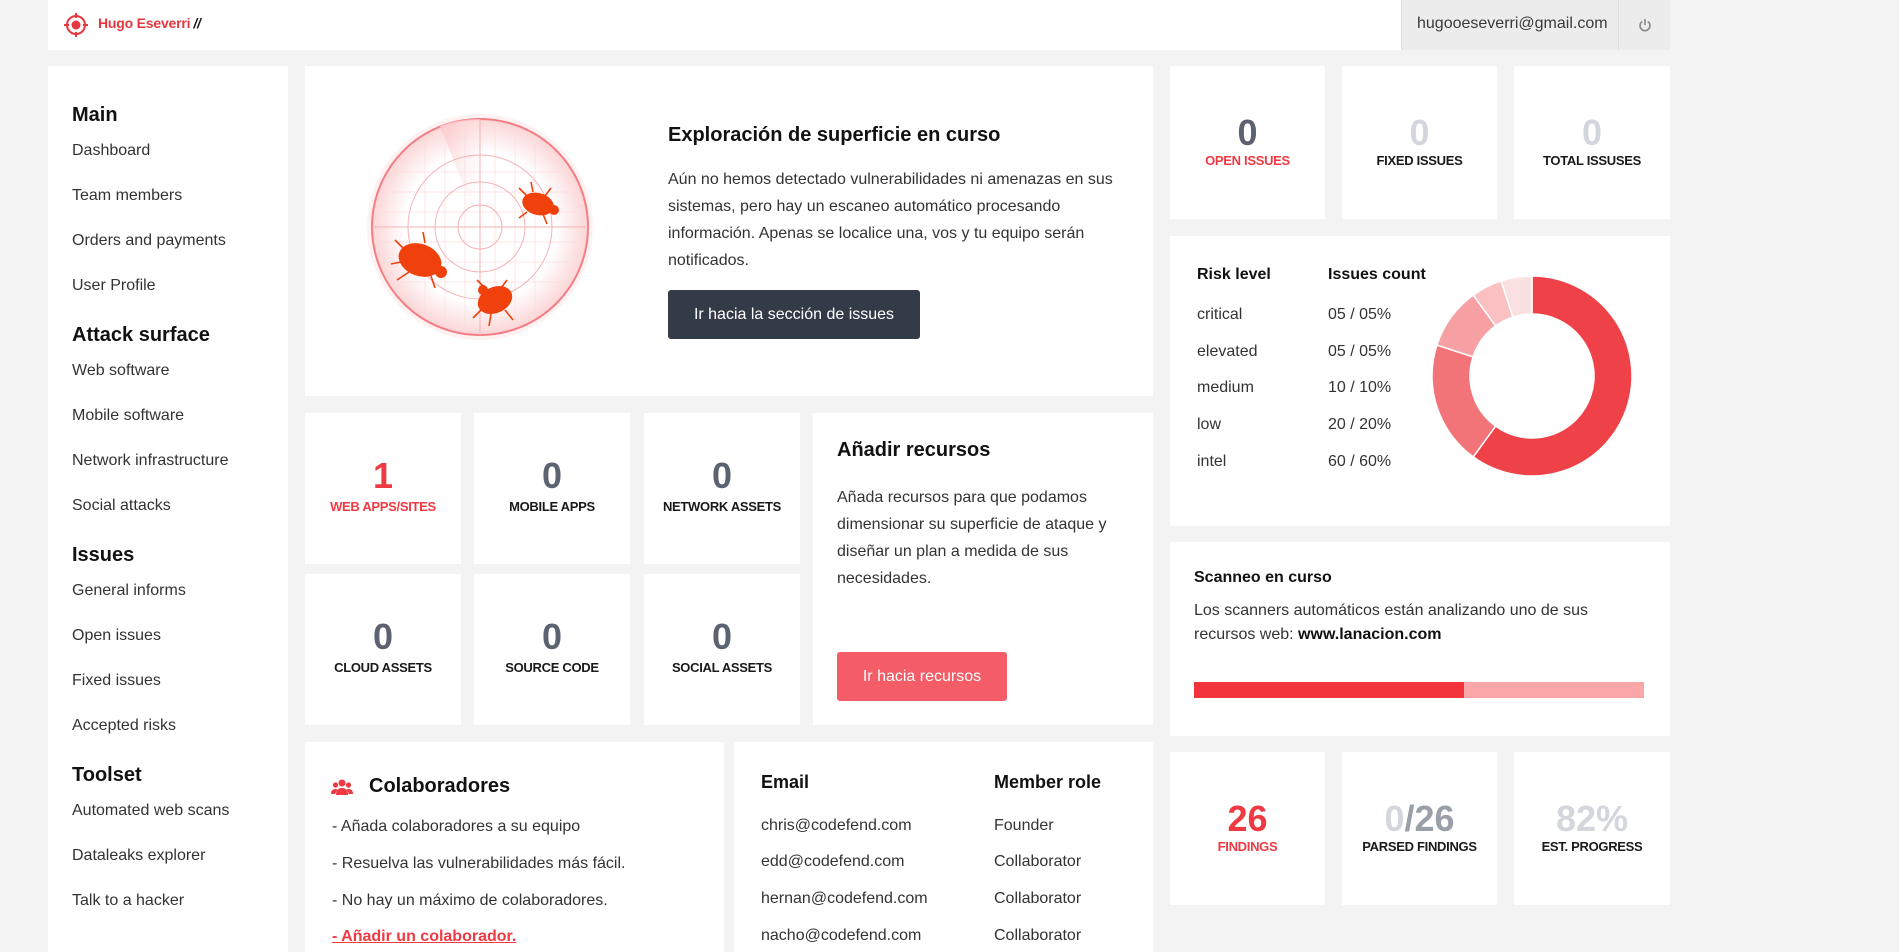 Image resolution: width=1899 pixels, height=952 pixels. Describe the element at coordinates (1369, 634) in the screenshot. I see `scan-target-domain: www.lanacion.com` at that location.